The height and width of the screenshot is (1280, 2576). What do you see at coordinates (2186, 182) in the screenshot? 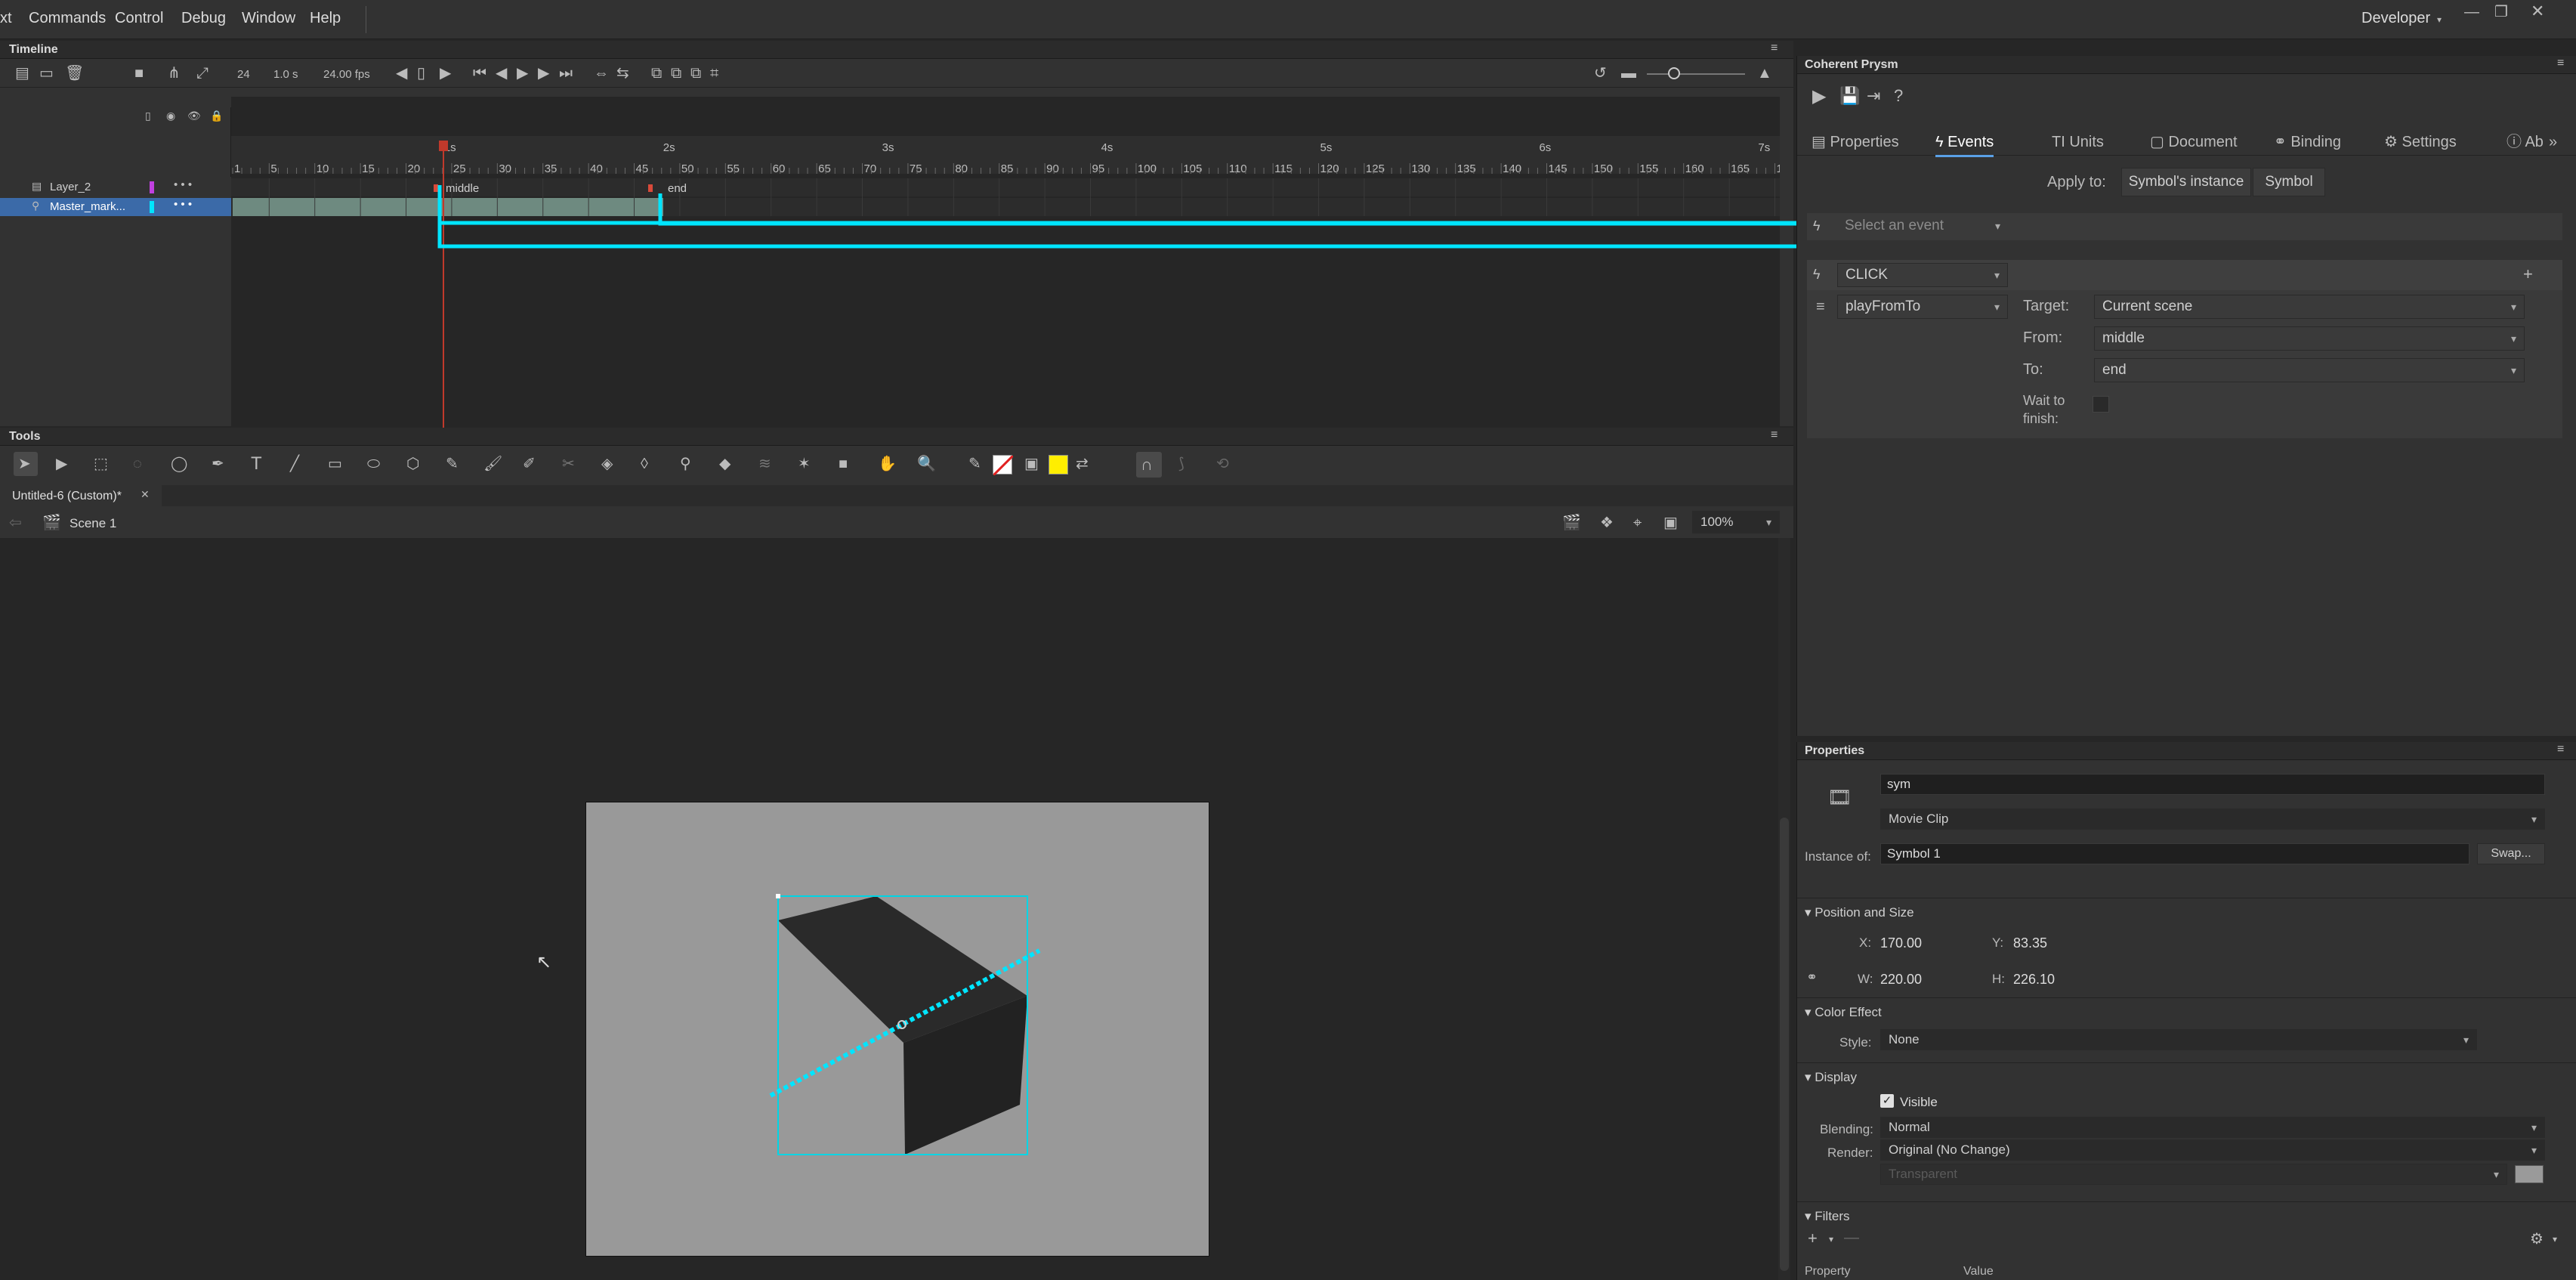
I see `apply-symbol-instance-button: Symbol's instance` at bounding box center [2186, 182].